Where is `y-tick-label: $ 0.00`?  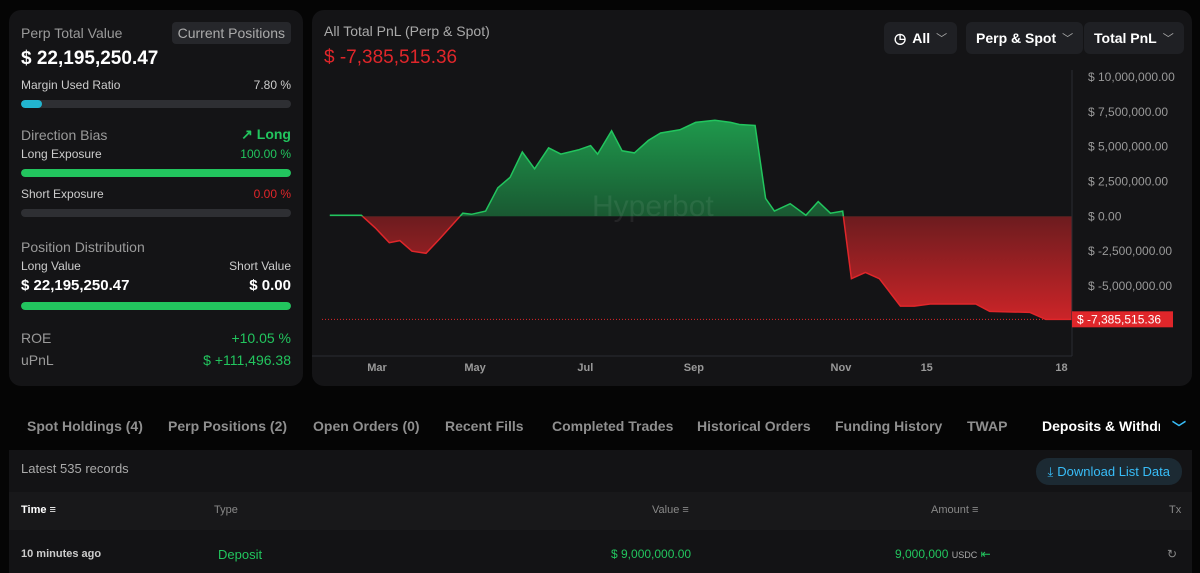
y-tick-label: $ 0.00 is located at coordinates (1105, 216).